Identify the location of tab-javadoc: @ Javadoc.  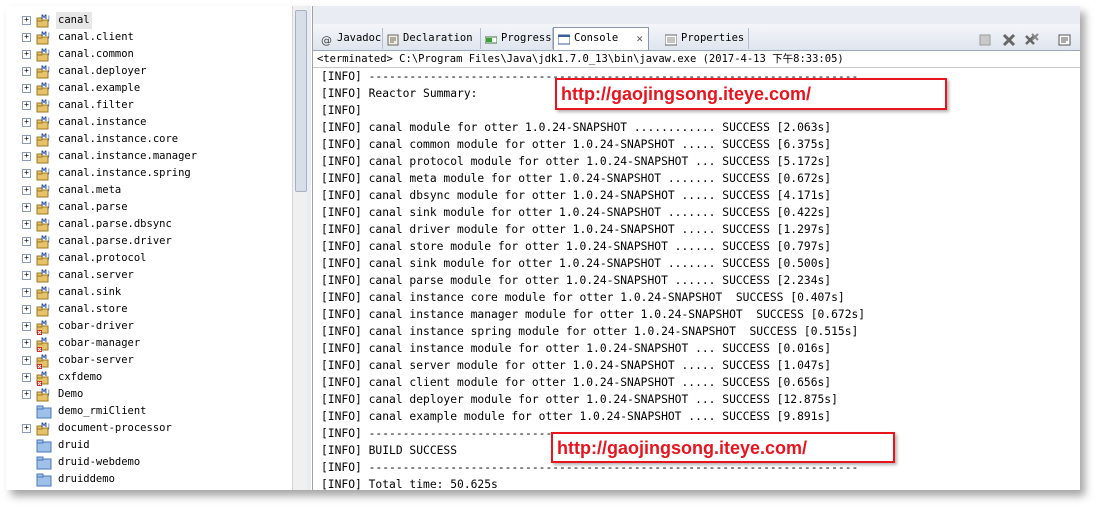
(350, 38).